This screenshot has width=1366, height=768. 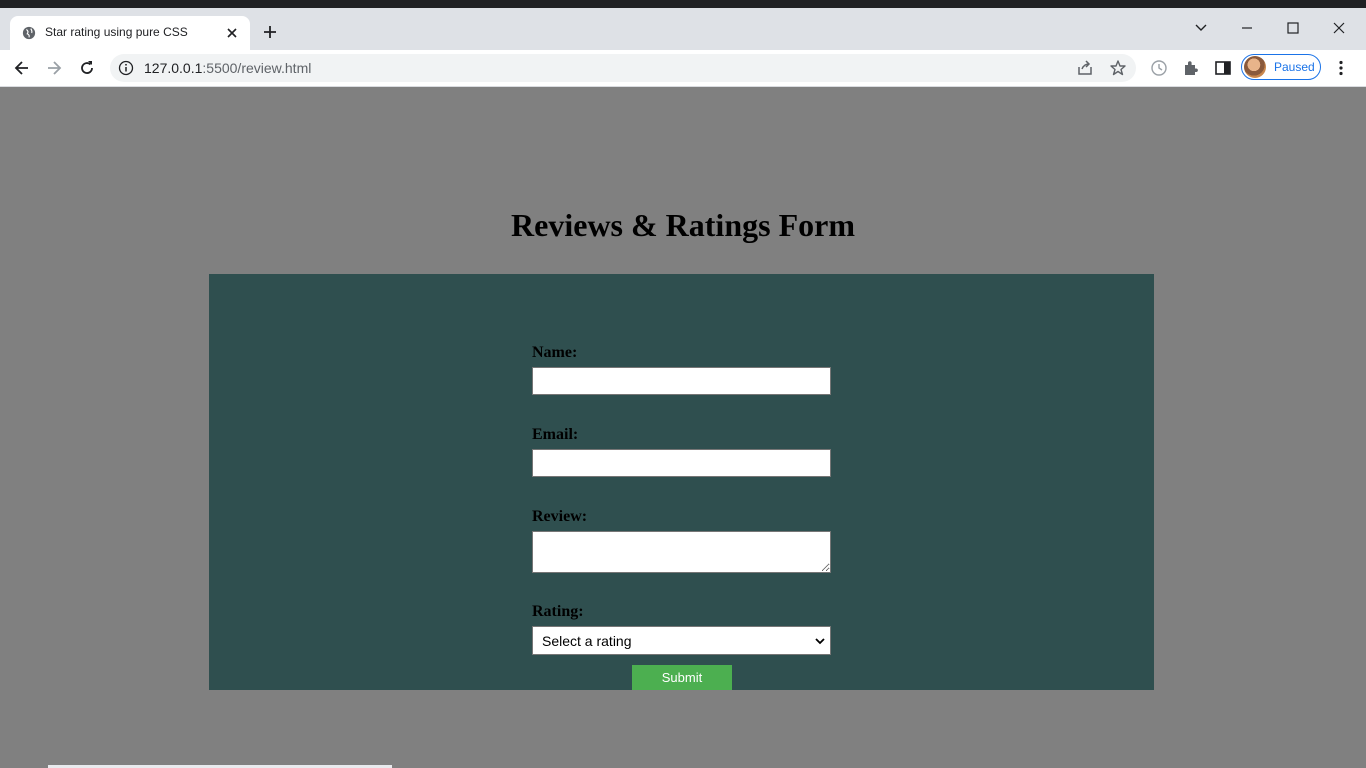 What do you see at coordinates (1223, 68) in the screenshot?
I see `side-panel-icon` at bounding box center [1223, 68].